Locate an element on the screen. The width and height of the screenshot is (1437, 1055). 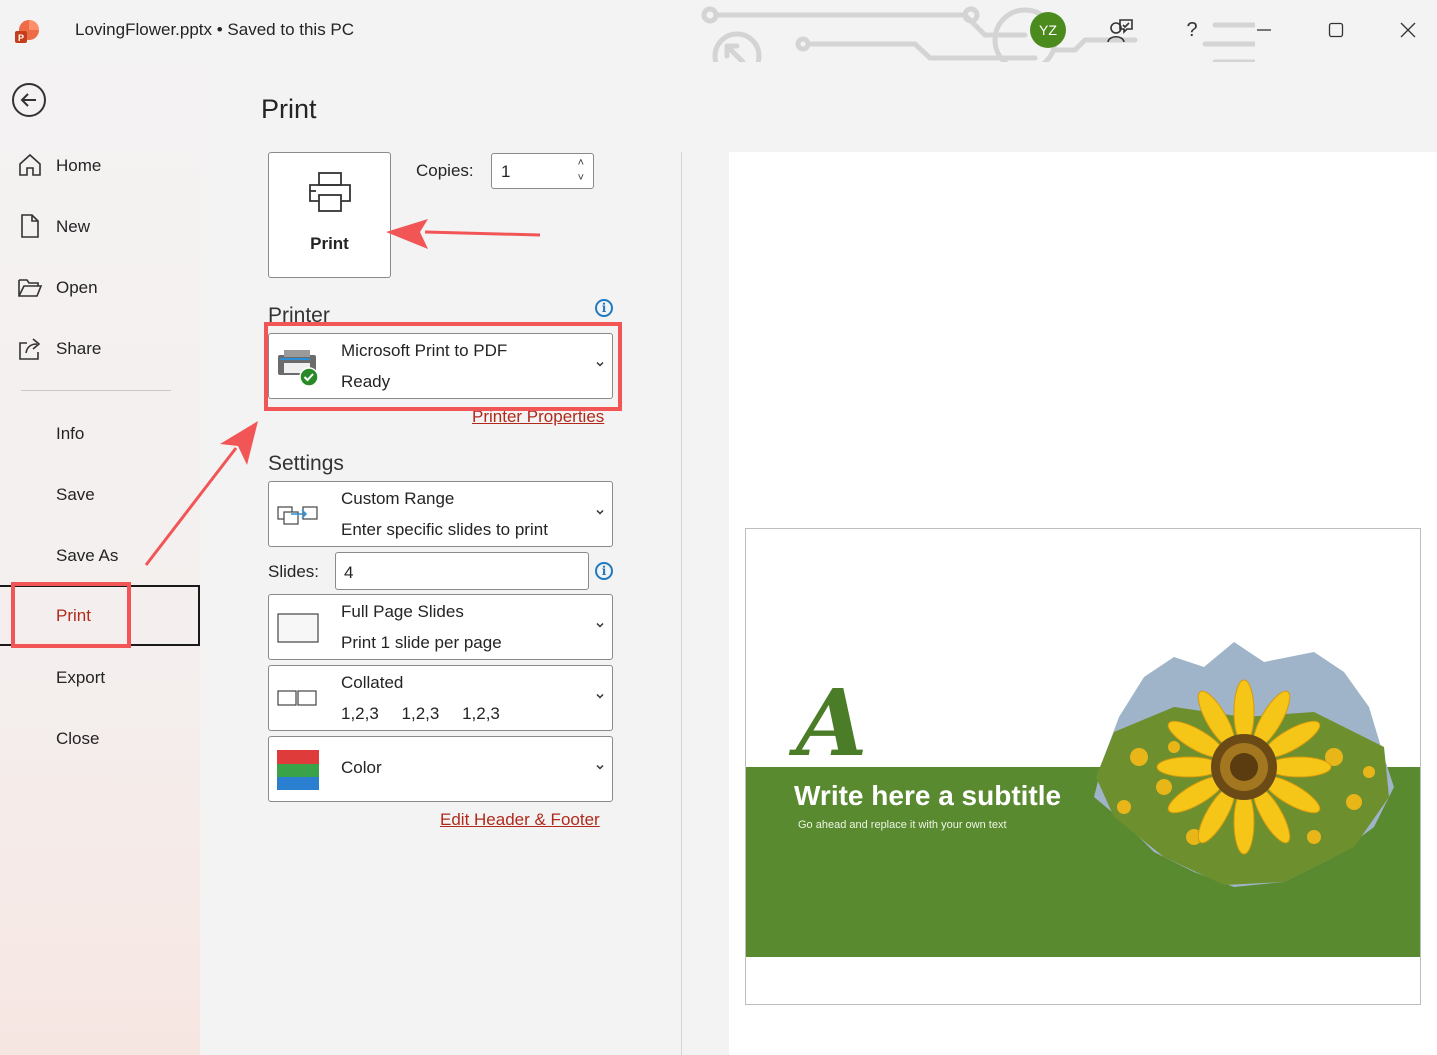
nav-label: Save As is located at coordinates (87, 555).